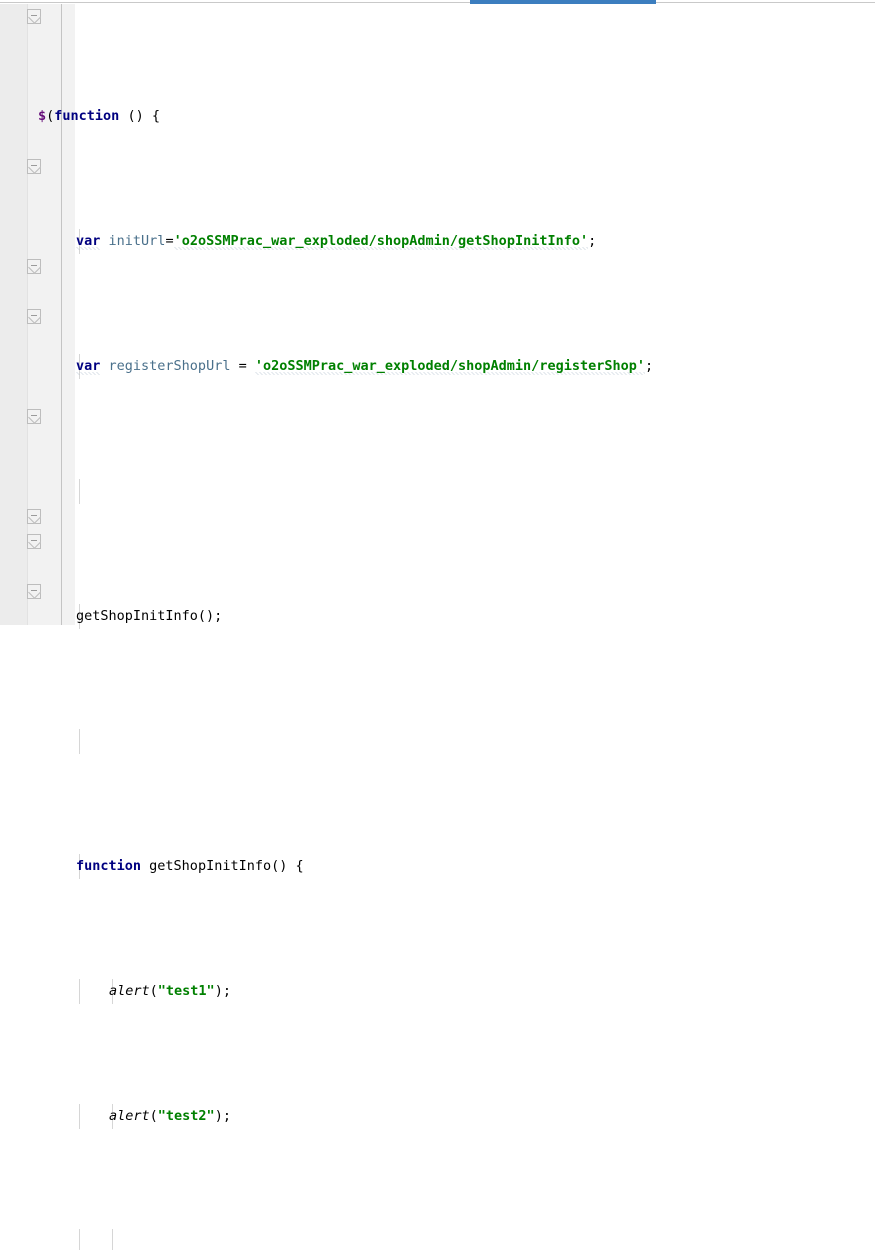  I want to click on token-string: "test2", so click(186, 1116).